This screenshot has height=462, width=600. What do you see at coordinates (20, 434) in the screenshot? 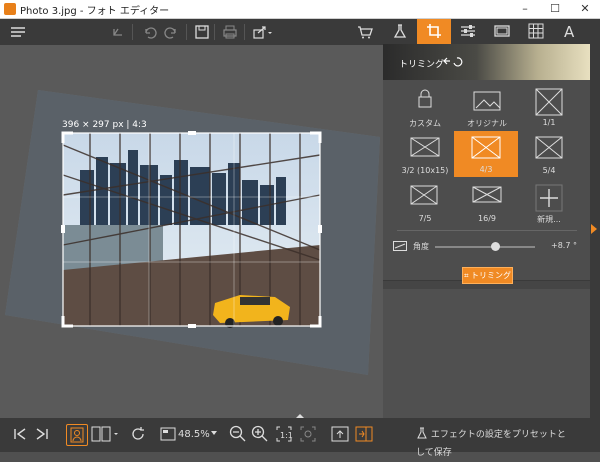
I see `previous-image-icon` at bounding box center [20, 434].